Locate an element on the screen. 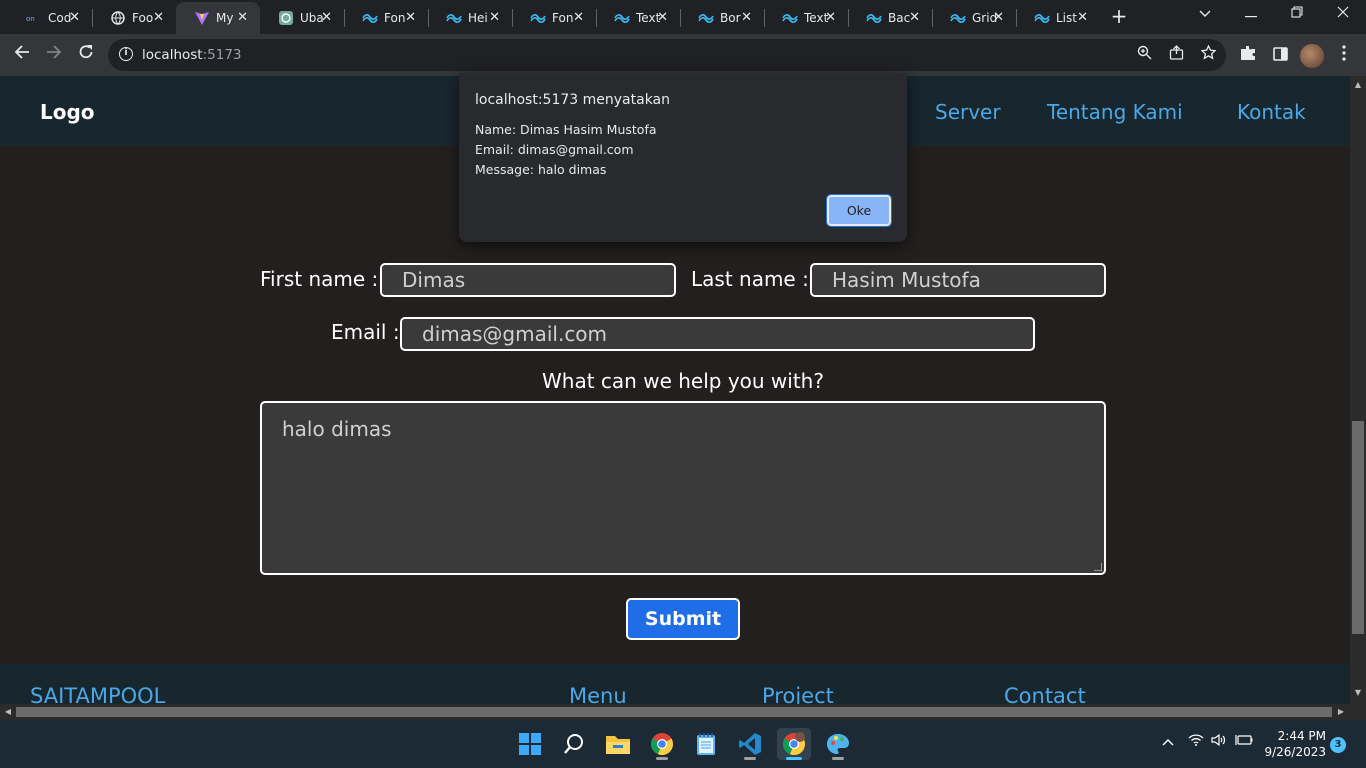 The image size is (1366, 768). tab: Foo ✕ is located at coordinates (134, 18).